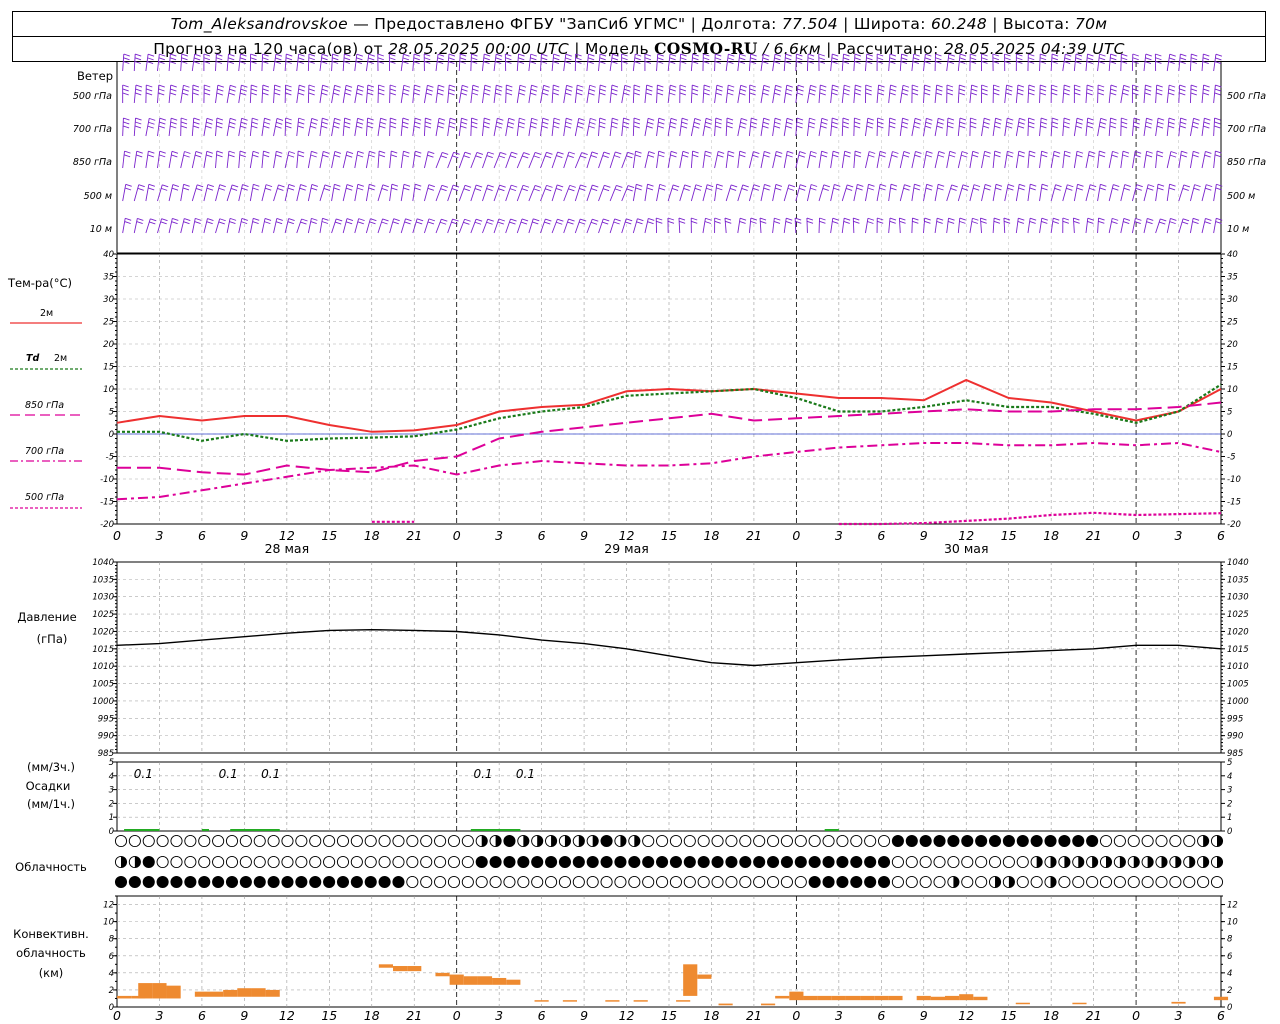 The height and width of the screenshot is (1024, 1280). What do you see at coordinates (228, 774) in the screenshot?
I see `precip-value-label: 0.1` at bounding box center [228, 774].